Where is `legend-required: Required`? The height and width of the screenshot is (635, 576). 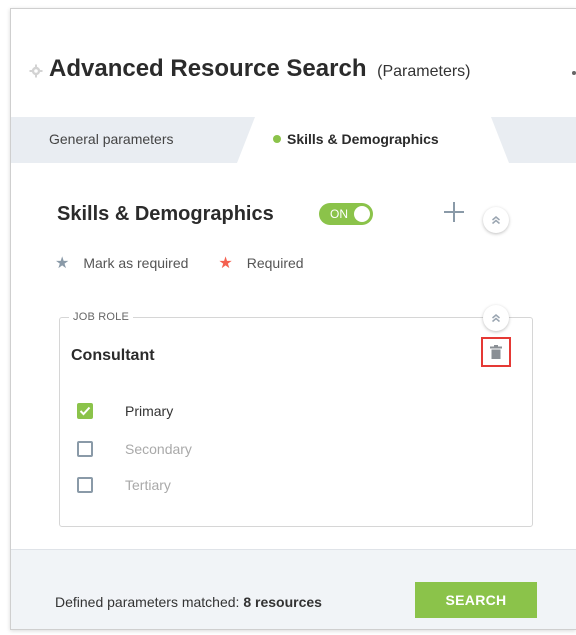 legend-required: Required is located at coordinates (275, 263).